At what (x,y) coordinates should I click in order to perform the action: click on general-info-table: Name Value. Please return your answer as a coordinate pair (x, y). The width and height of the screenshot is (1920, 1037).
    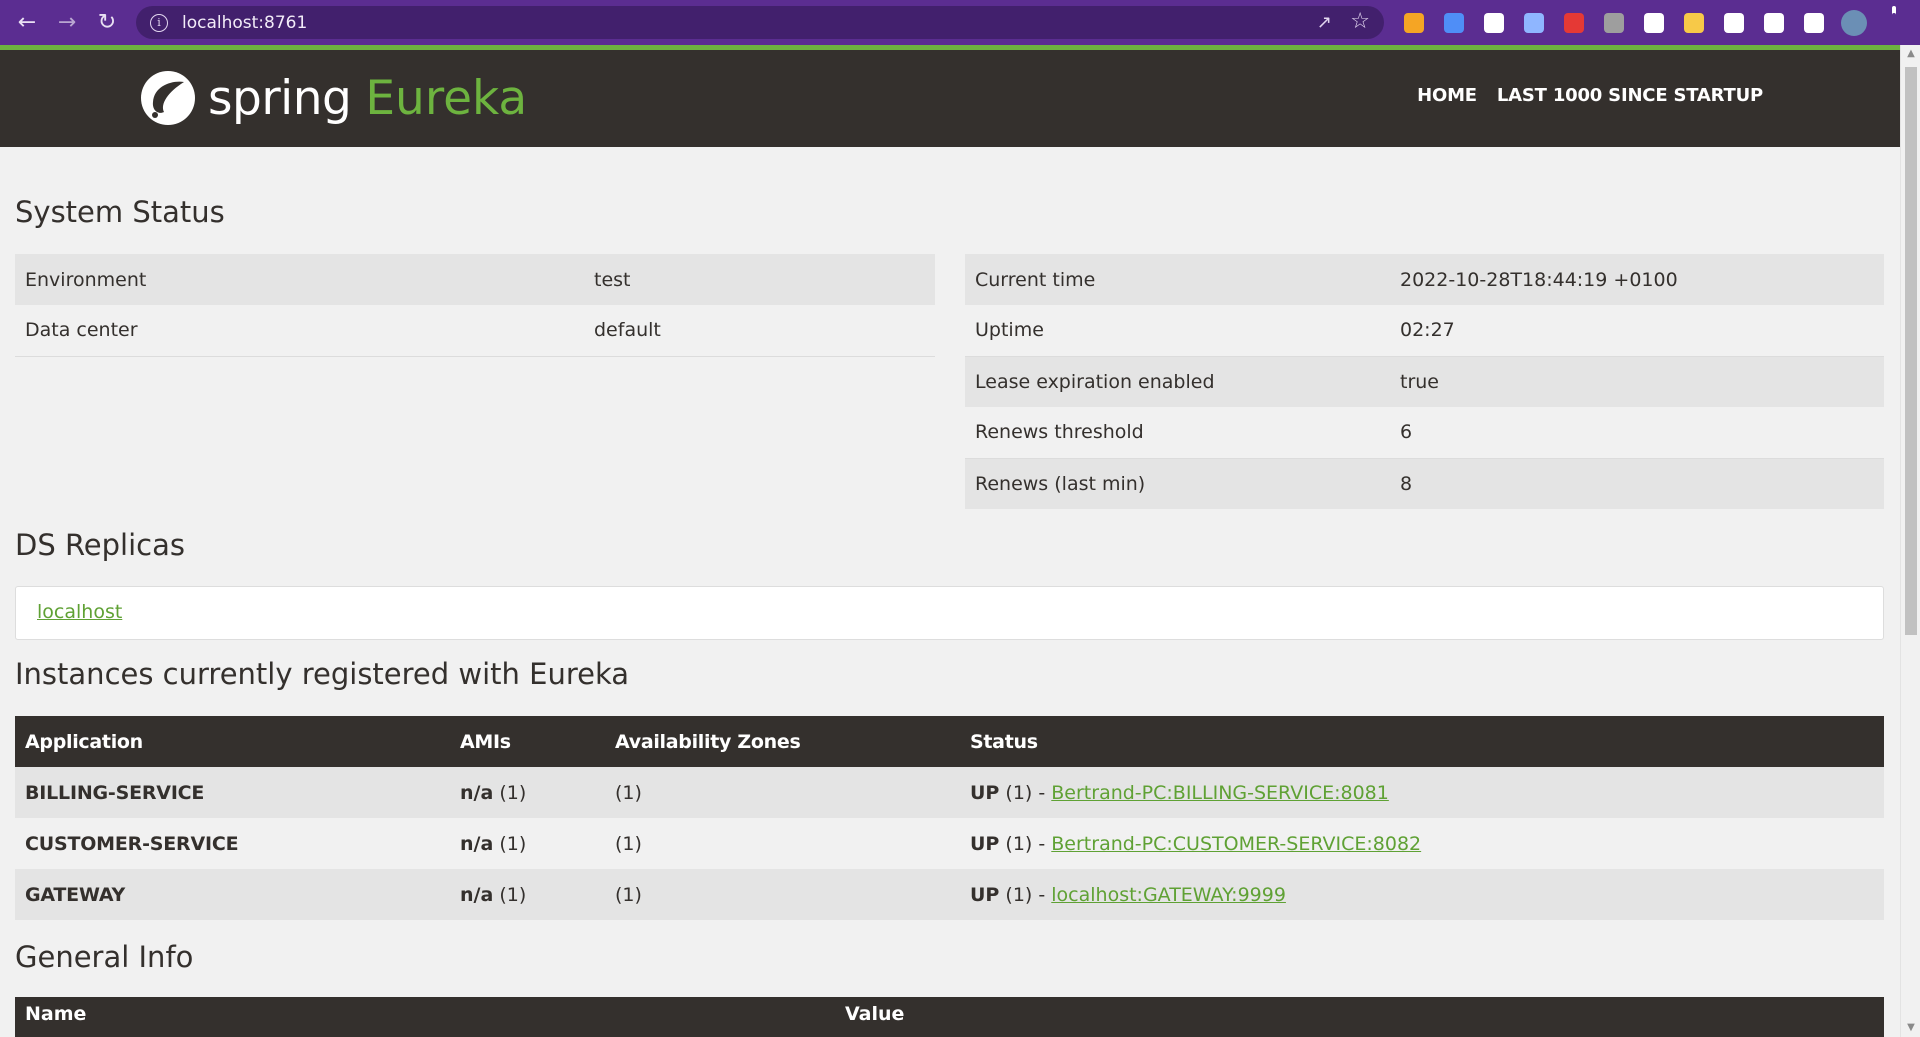
    Looking at the image, I should click on (949, 1017).